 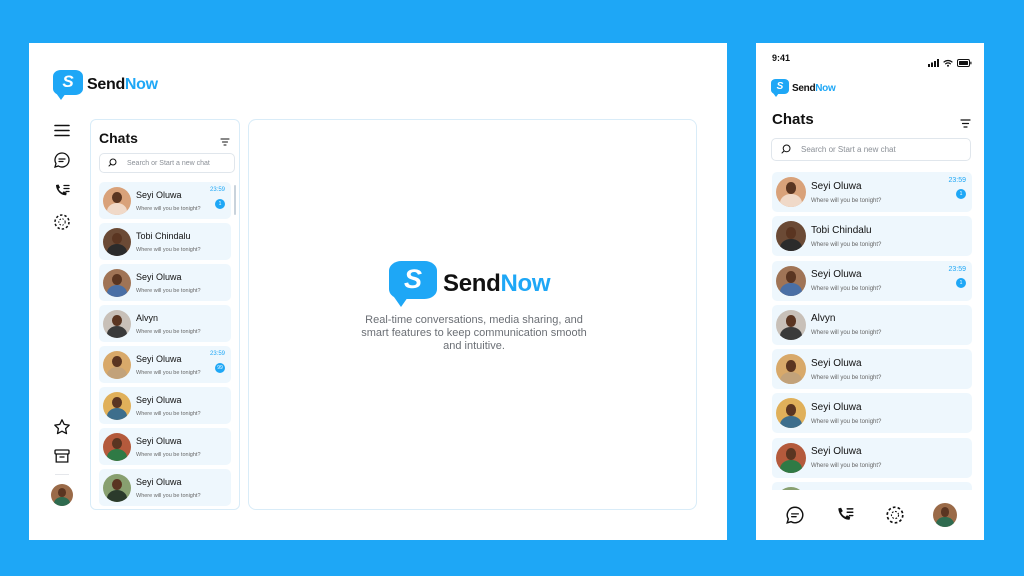 I want to click on page-title: Chats, so click(x=793, y=119).